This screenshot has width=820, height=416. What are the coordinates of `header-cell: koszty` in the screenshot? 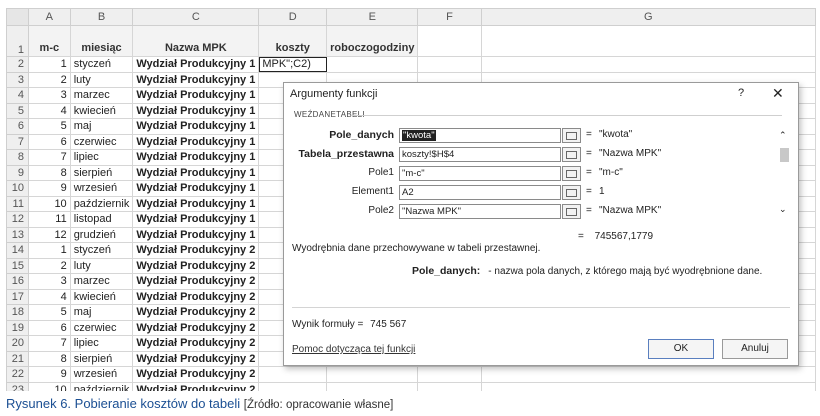 It's located at (293, 41).